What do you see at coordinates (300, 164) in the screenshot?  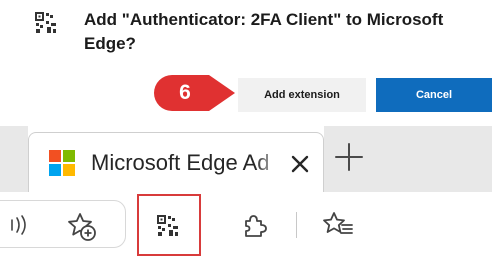 I see `close-icon` at bounding box center [300, 164].